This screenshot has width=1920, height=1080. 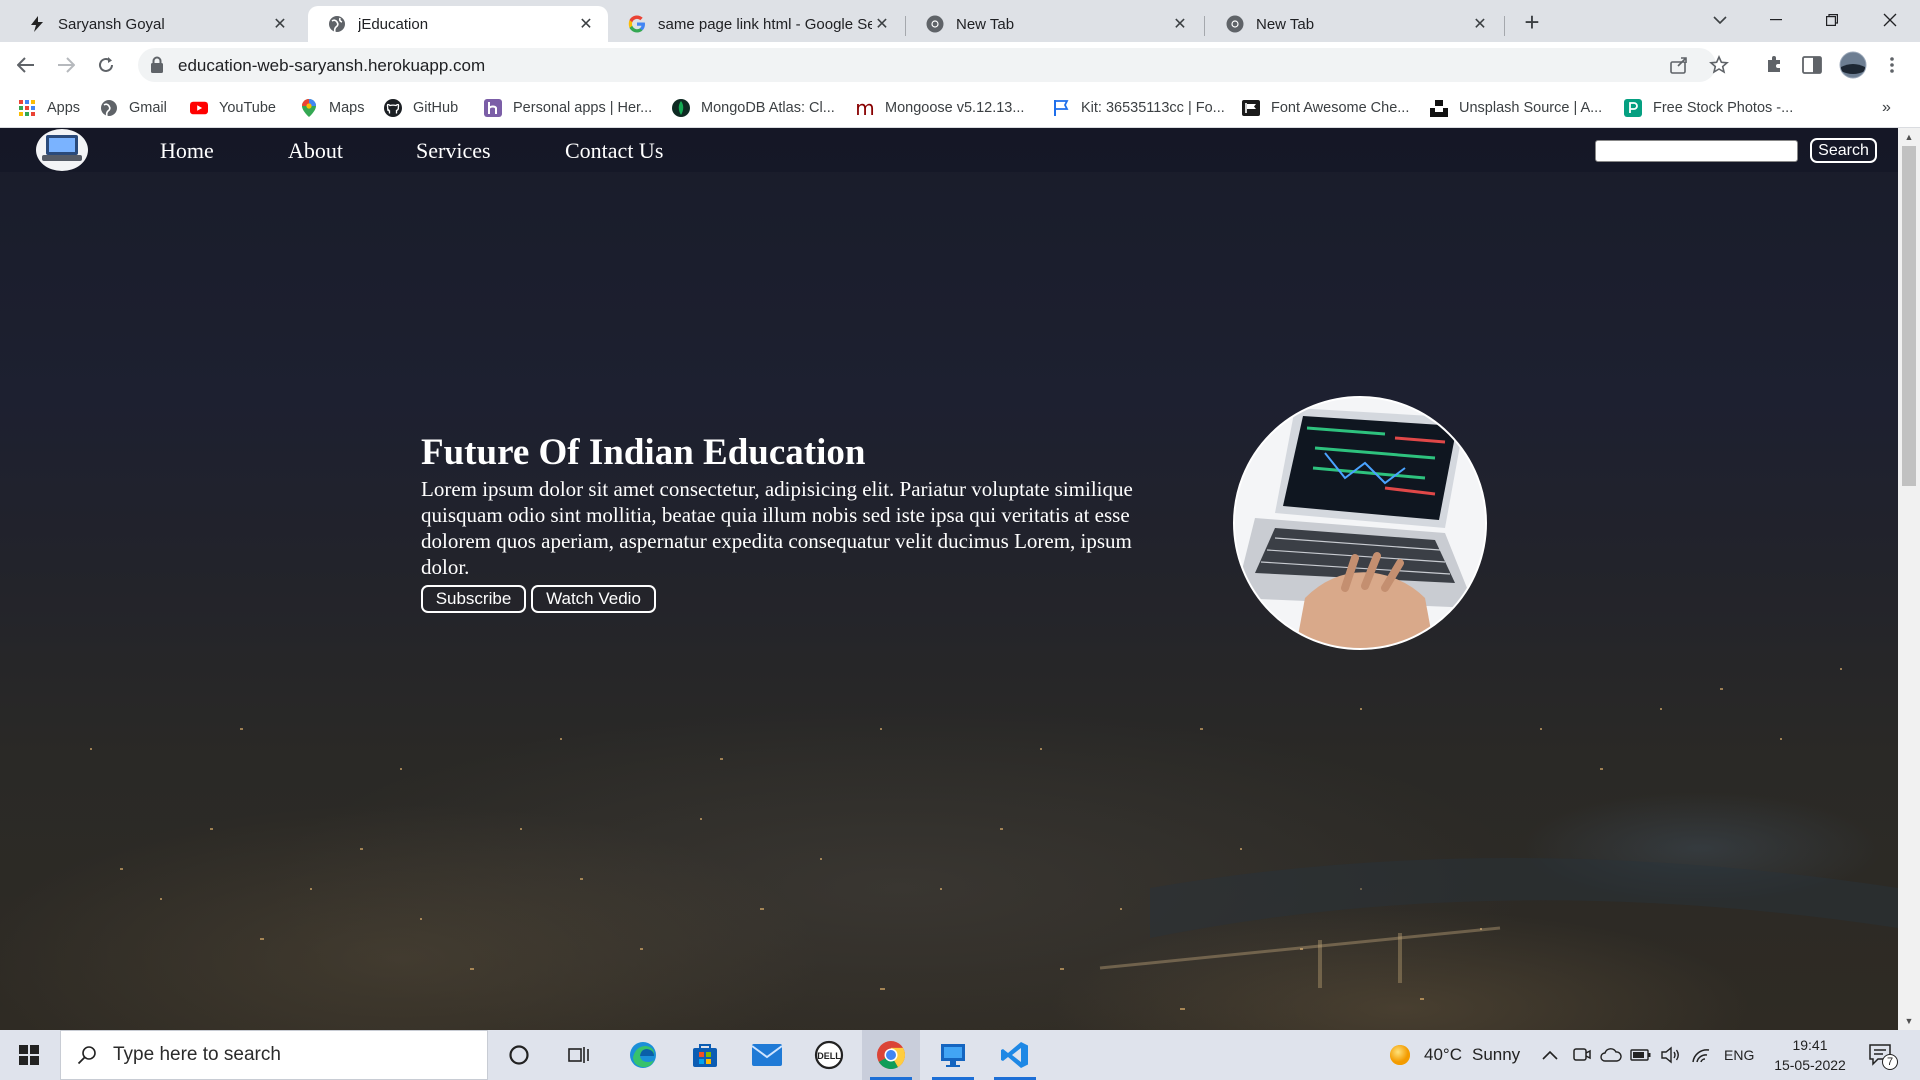 I want to click on weather-condition: Sunny, so click(x=1496, y=1054).